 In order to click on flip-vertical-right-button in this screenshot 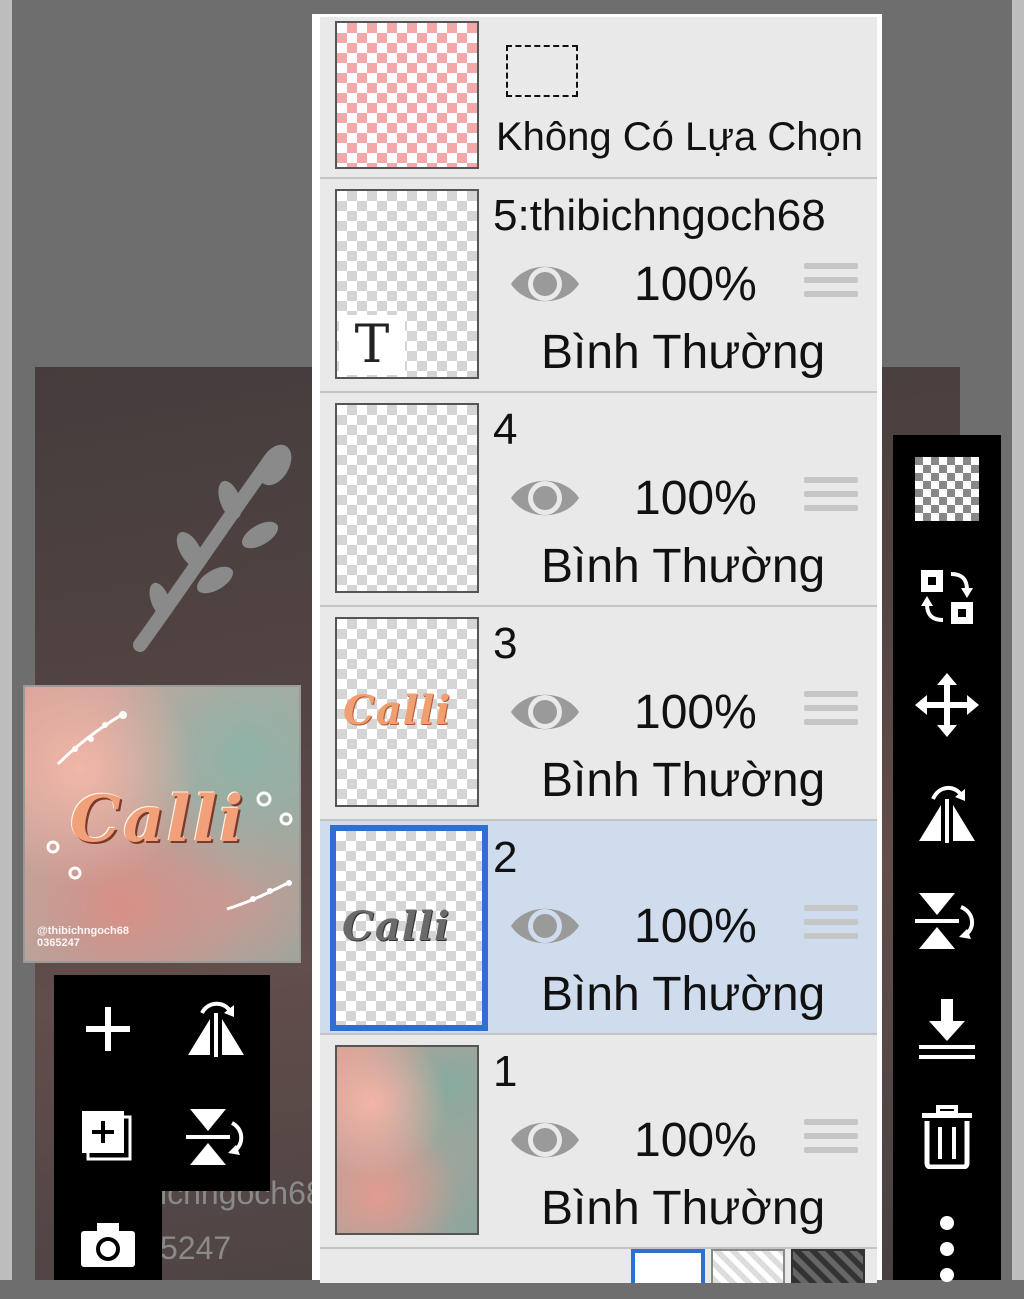, I will do `click(947, 921)`.